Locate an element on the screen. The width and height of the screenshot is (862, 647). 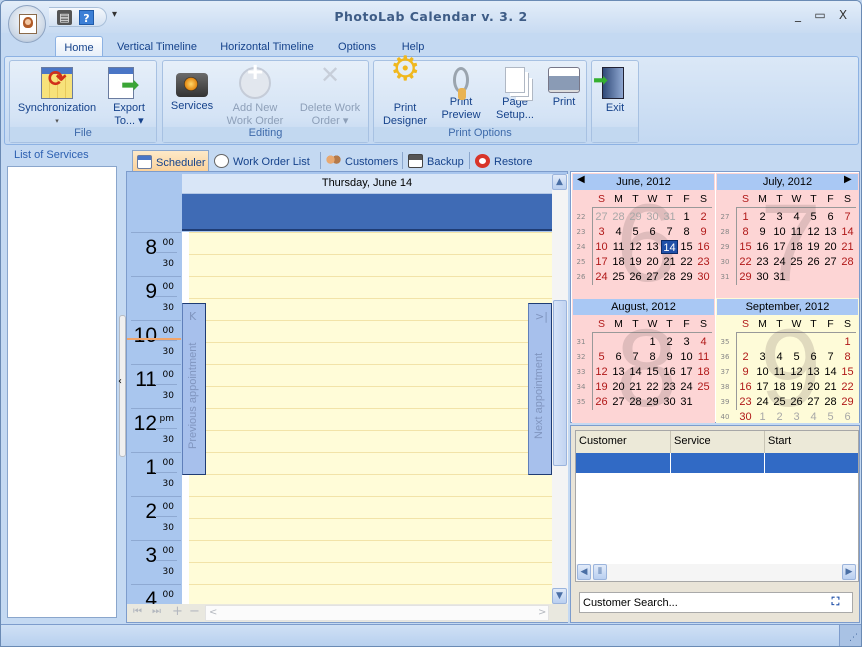
close-button: X is located at coordinates (843, 15).